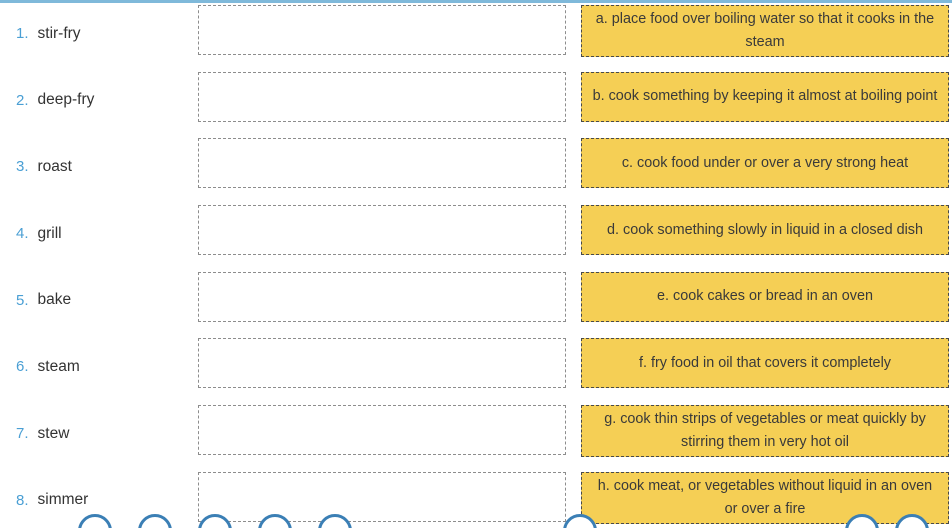  Describe the element at coordinates (22, 233) in the screenshot. I see `term-number: 4.` at that location.